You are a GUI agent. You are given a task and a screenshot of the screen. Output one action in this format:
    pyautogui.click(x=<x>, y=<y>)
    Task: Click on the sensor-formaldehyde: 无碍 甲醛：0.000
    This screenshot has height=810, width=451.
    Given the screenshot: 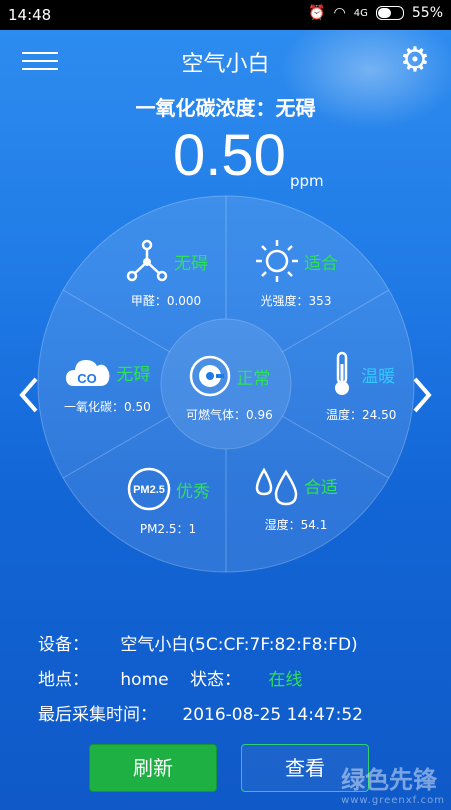 What is the action you would take?
    pyautogui.click(x=166, y=273)
    